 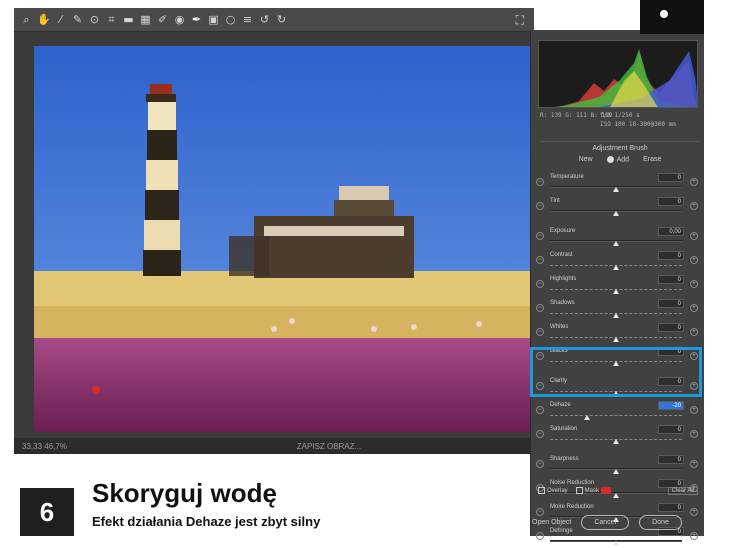 What do you see at coordinates (617, 159) in the screenshot?
I see `mode-add: Add` at bounding box center [617, 159].